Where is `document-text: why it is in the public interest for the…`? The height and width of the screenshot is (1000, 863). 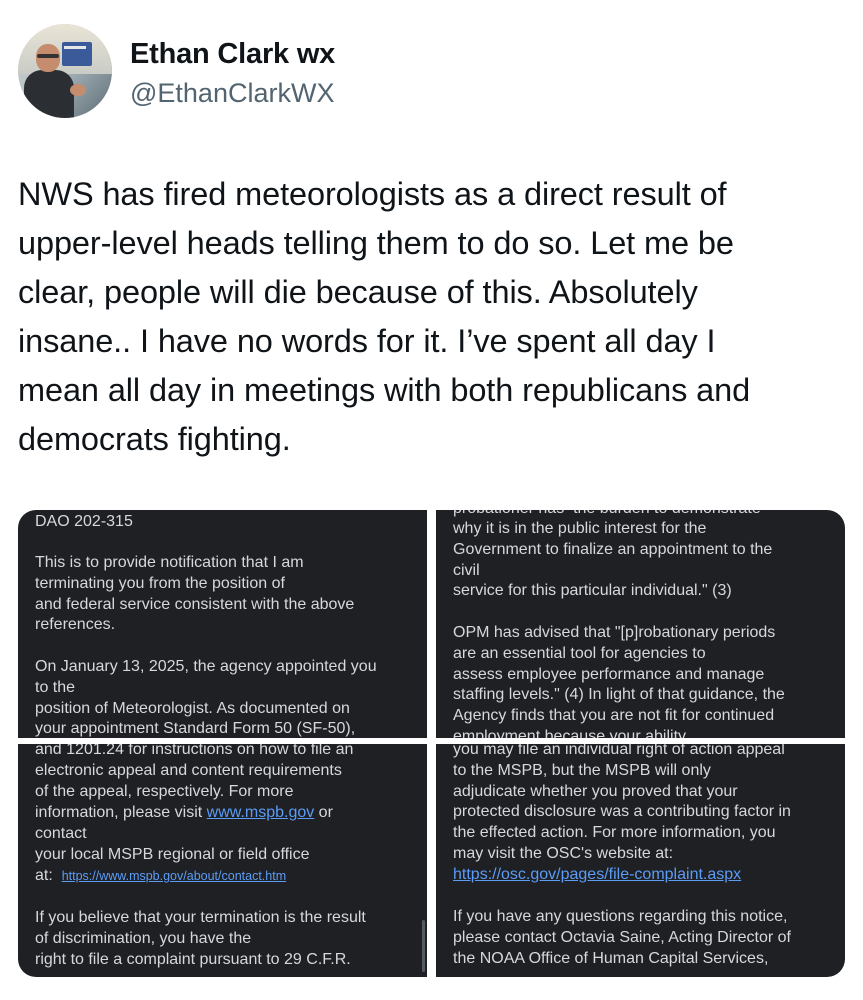
document-text: why it is in the public interest for the… is located at coordinates (619, 622).